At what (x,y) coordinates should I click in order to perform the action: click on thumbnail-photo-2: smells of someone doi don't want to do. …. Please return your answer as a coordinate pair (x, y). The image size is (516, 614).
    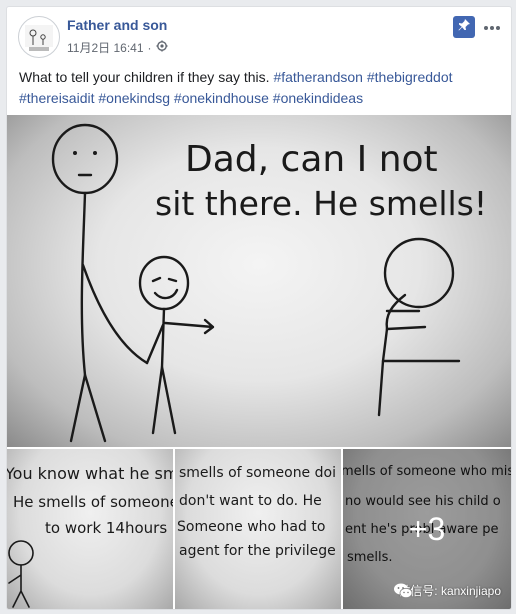
    Looking at the image, I should click on (258, 529).